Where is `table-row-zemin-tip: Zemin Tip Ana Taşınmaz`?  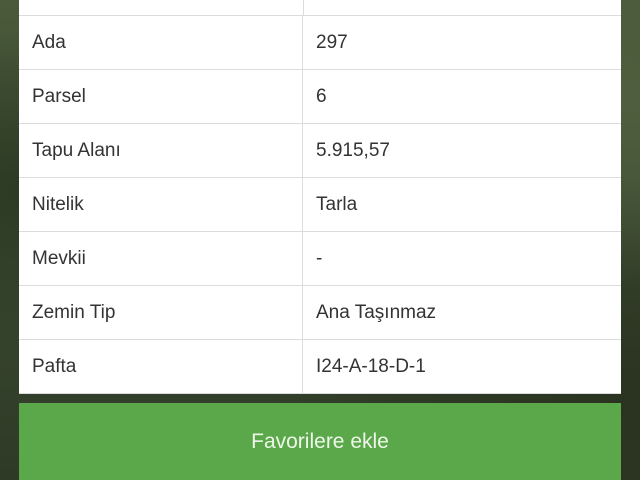 table-row-zemin-tip: Zemin Tip Ana Taşınmaz is located at coordinates (320, 313).